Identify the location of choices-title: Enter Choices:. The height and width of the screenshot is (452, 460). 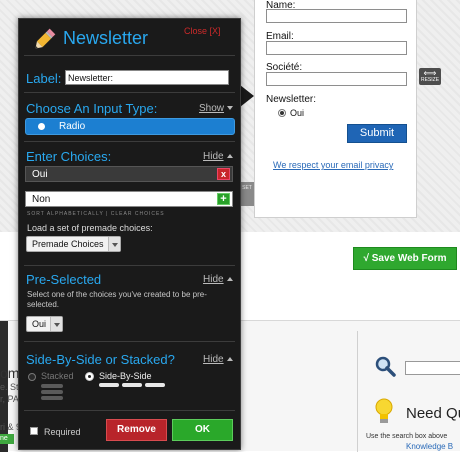
(69, 156).